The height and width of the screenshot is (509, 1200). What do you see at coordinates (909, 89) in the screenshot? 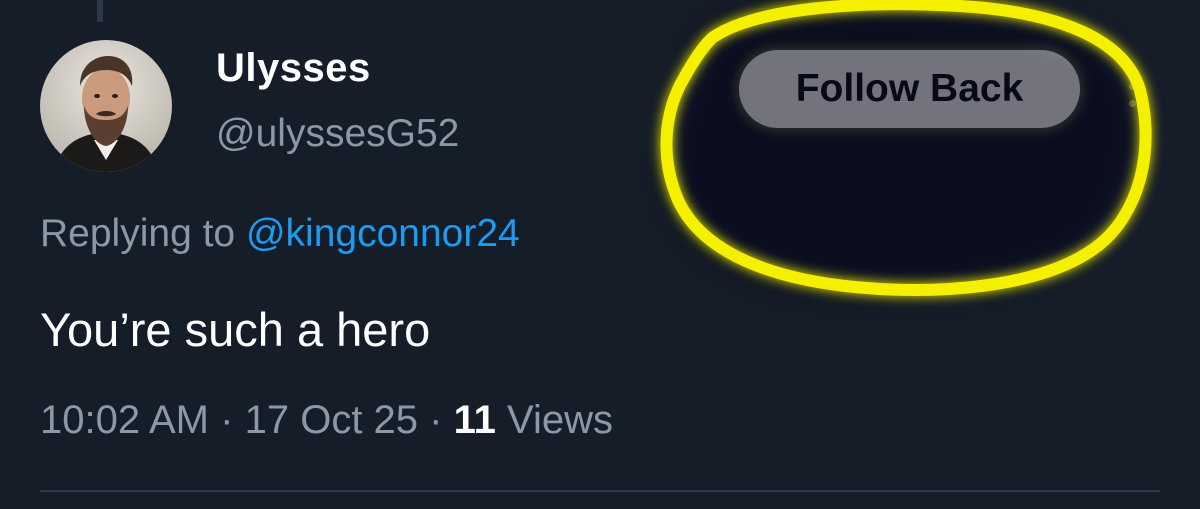
I see `follow-back-button: Follow Back` at bounding box center [909, 89].